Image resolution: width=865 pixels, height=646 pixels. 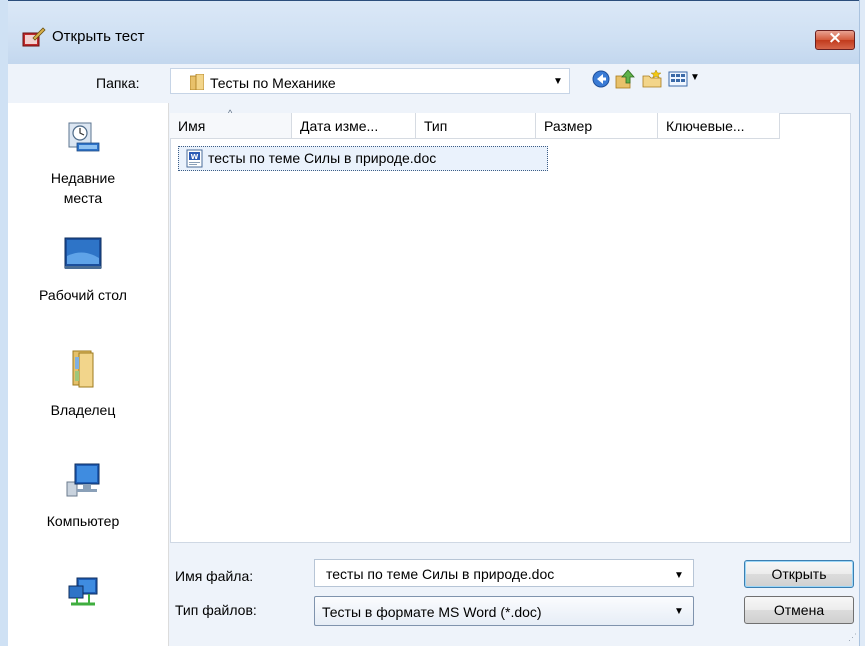 I want to click on look-in-value: Тесты по Механике, so click(x=273, y=83).